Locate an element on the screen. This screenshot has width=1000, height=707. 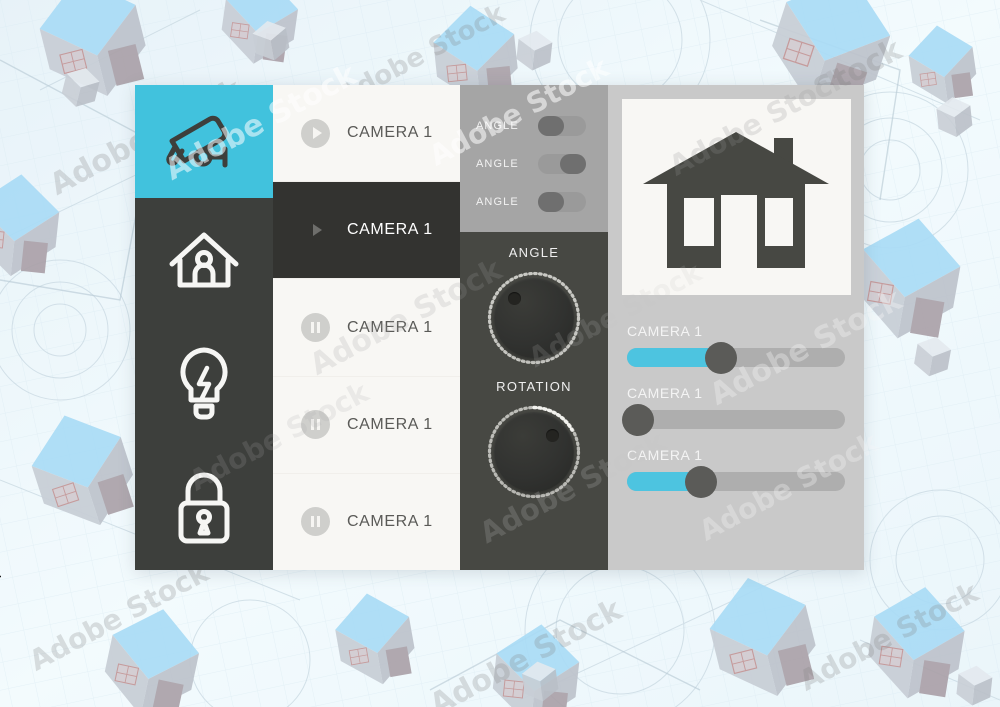
adobe-stock-watermark: Adobe Stock | #146376286 is located at coordinates (1, 573).